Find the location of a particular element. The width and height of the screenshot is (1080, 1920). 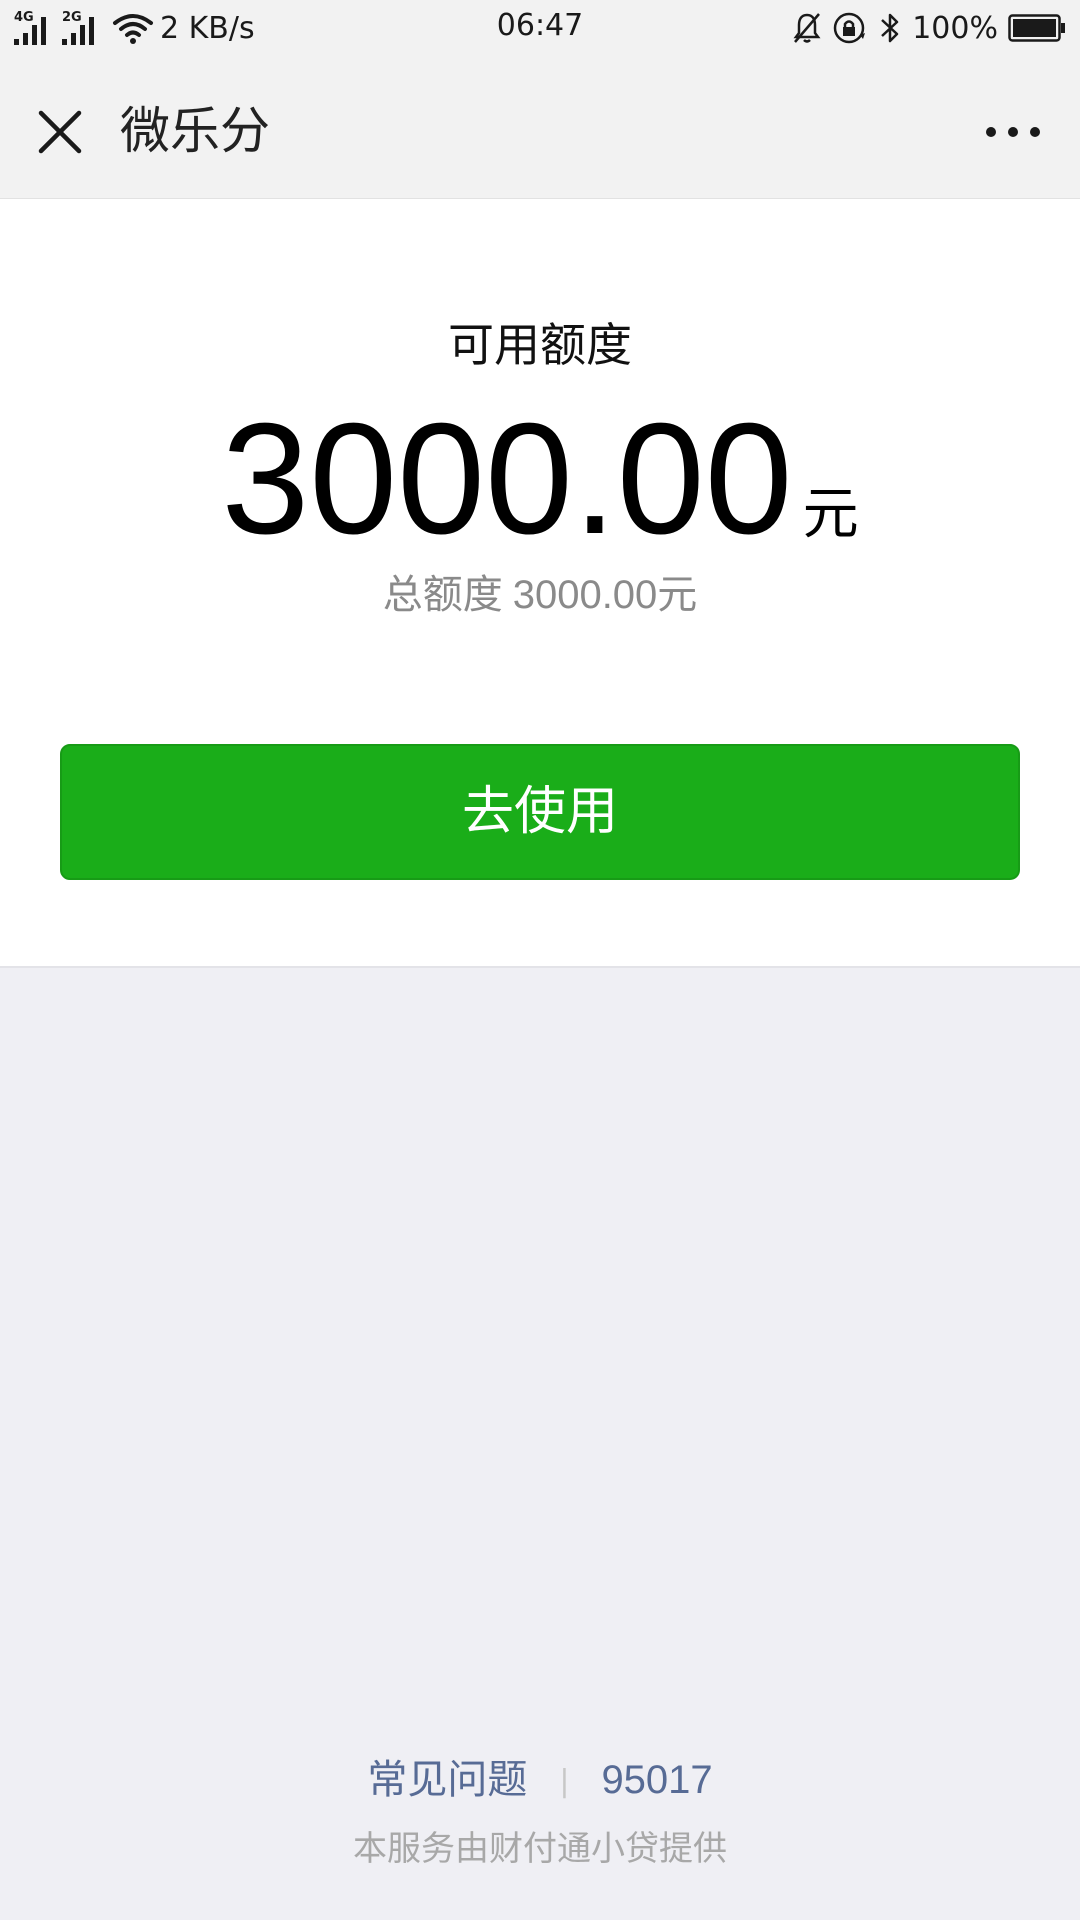

page-title: 微乐分 is located at coordinates (195, 131).